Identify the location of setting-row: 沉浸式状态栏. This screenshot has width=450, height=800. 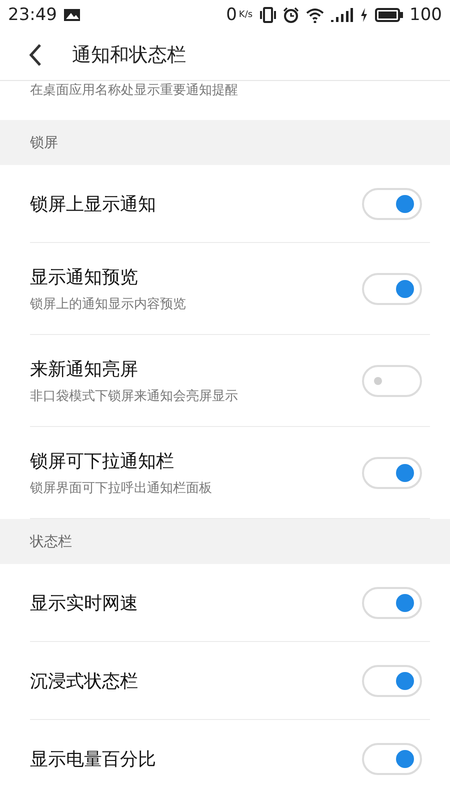
(230, 681).